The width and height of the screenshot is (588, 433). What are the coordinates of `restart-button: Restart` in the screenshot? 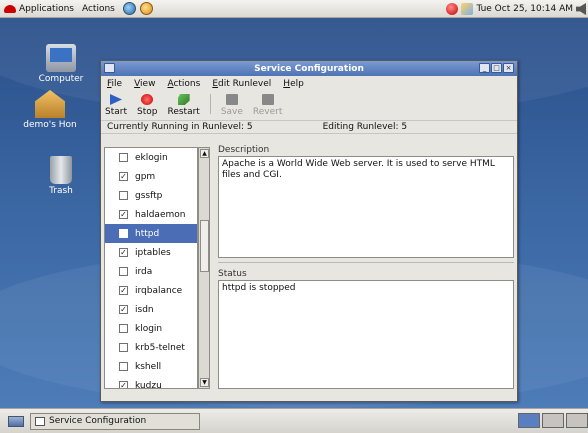 It's located at (183, 105).